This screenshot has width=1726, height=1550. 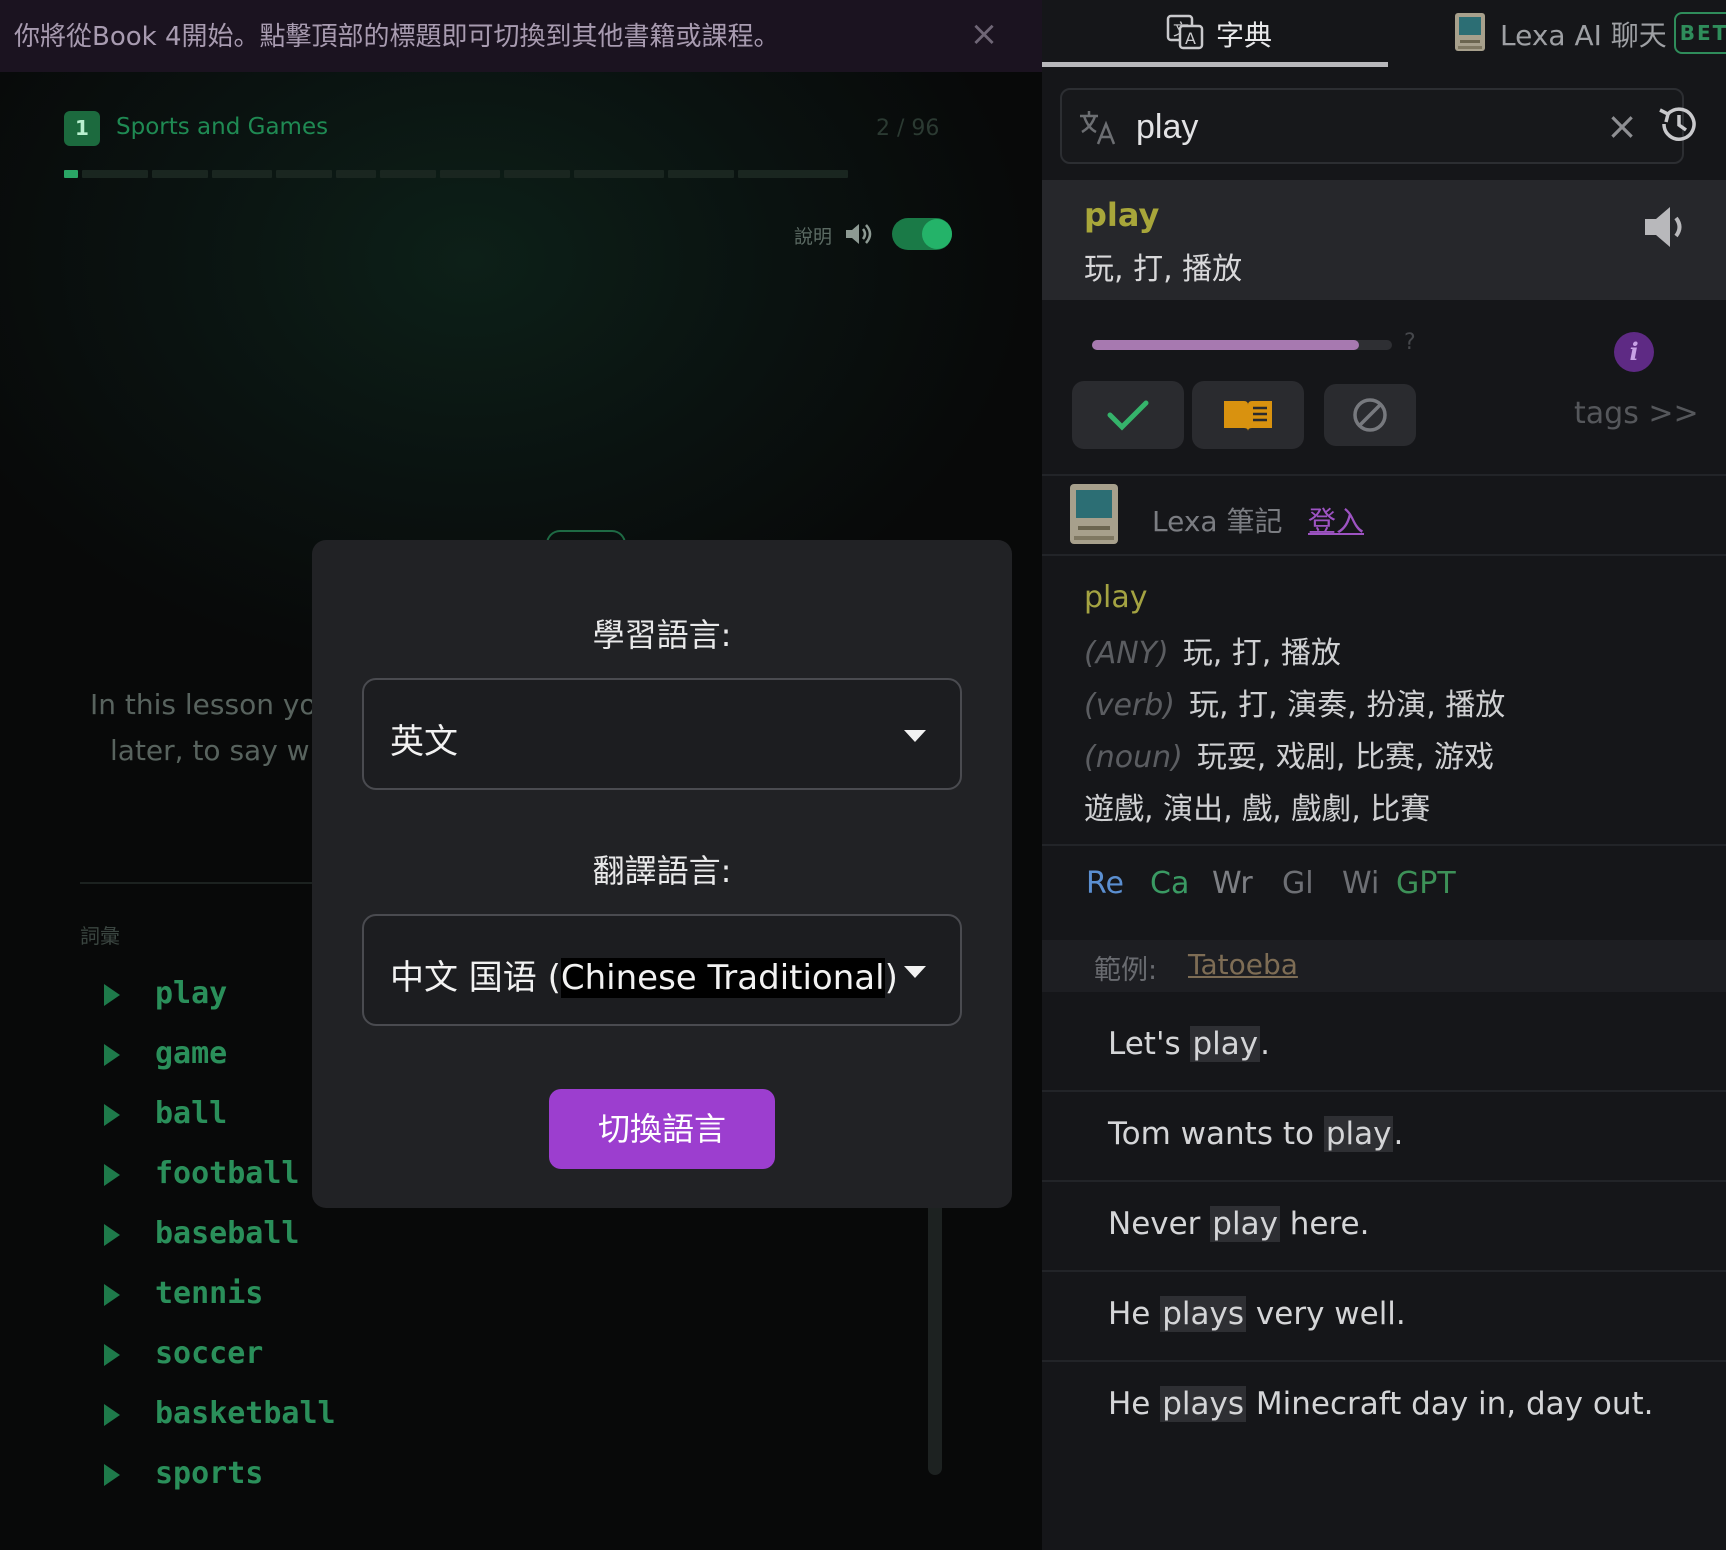 What do you see at coordinates (1189, 1044) in the screenshot?
I see `example-text: Let's play.` at bounding box center [1189, 1044].